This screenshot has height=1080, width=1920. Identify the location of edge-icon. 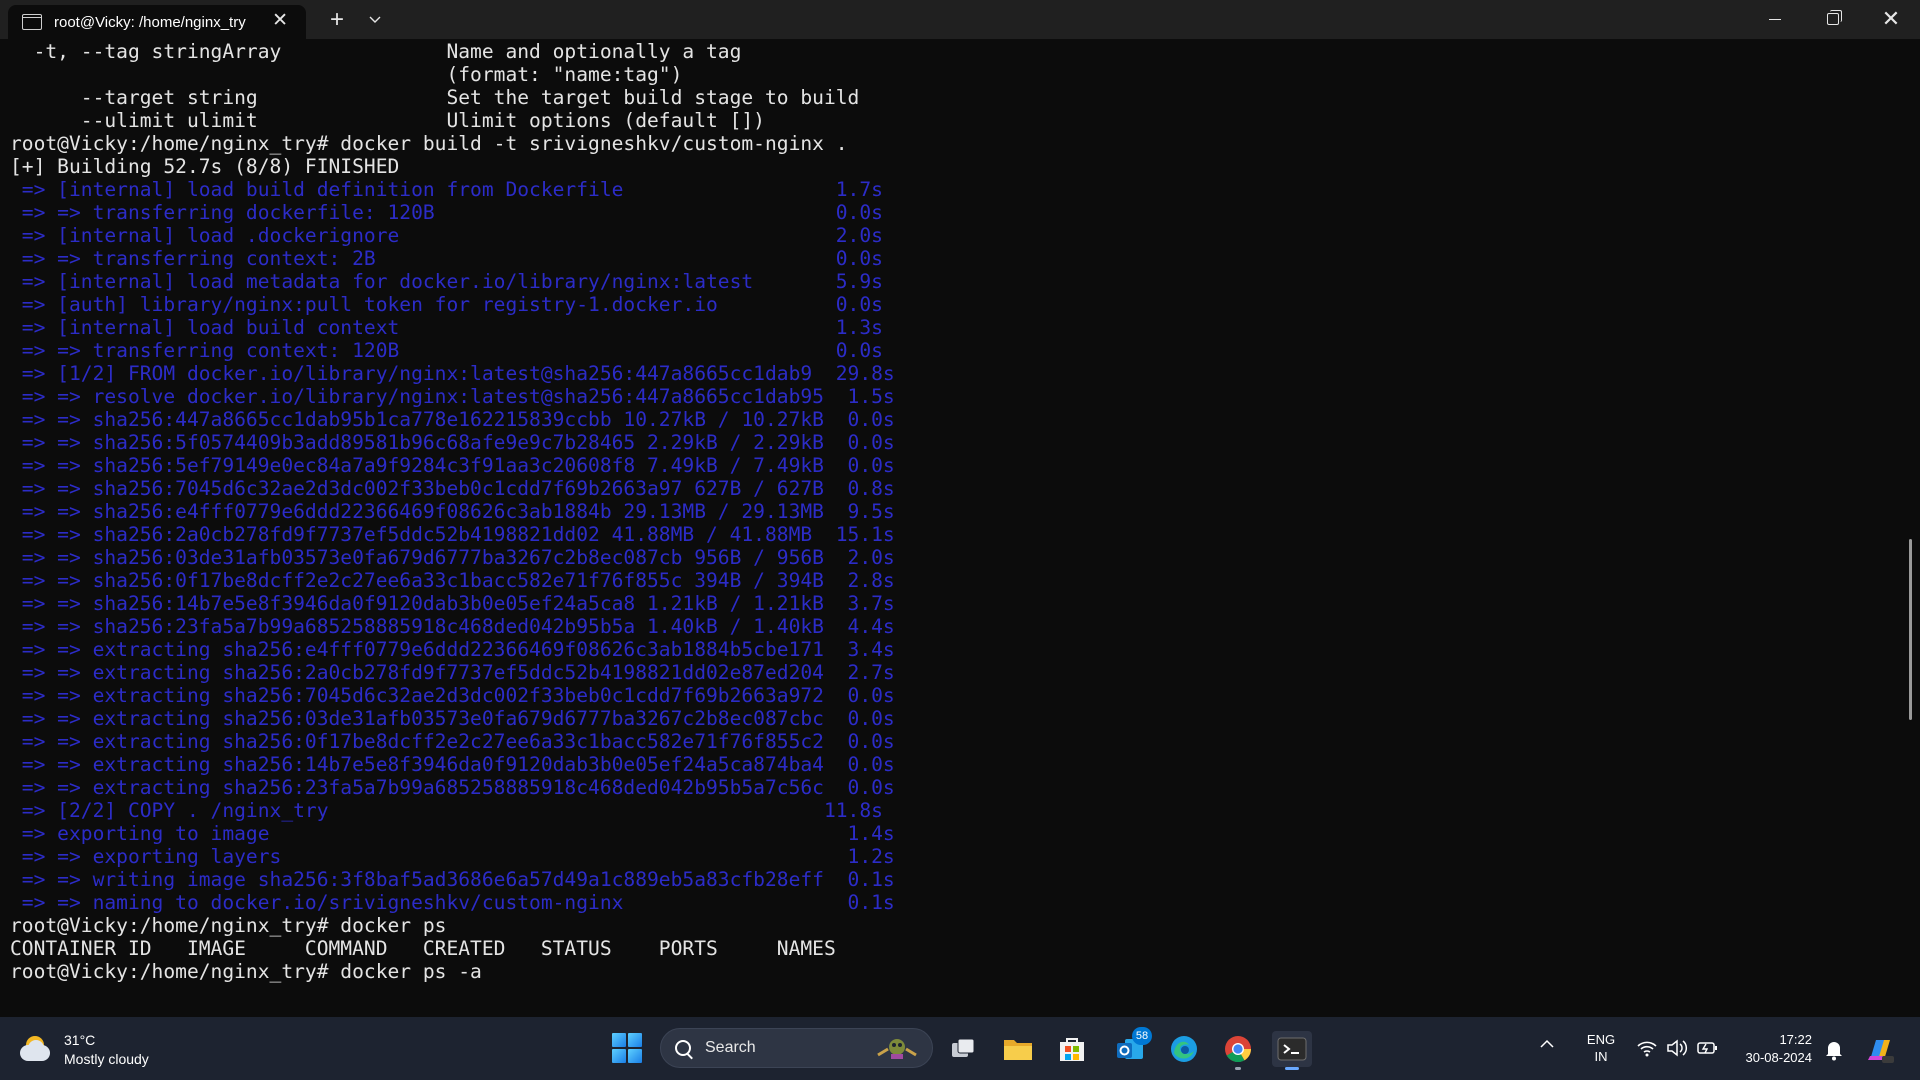
(1184, 1049).